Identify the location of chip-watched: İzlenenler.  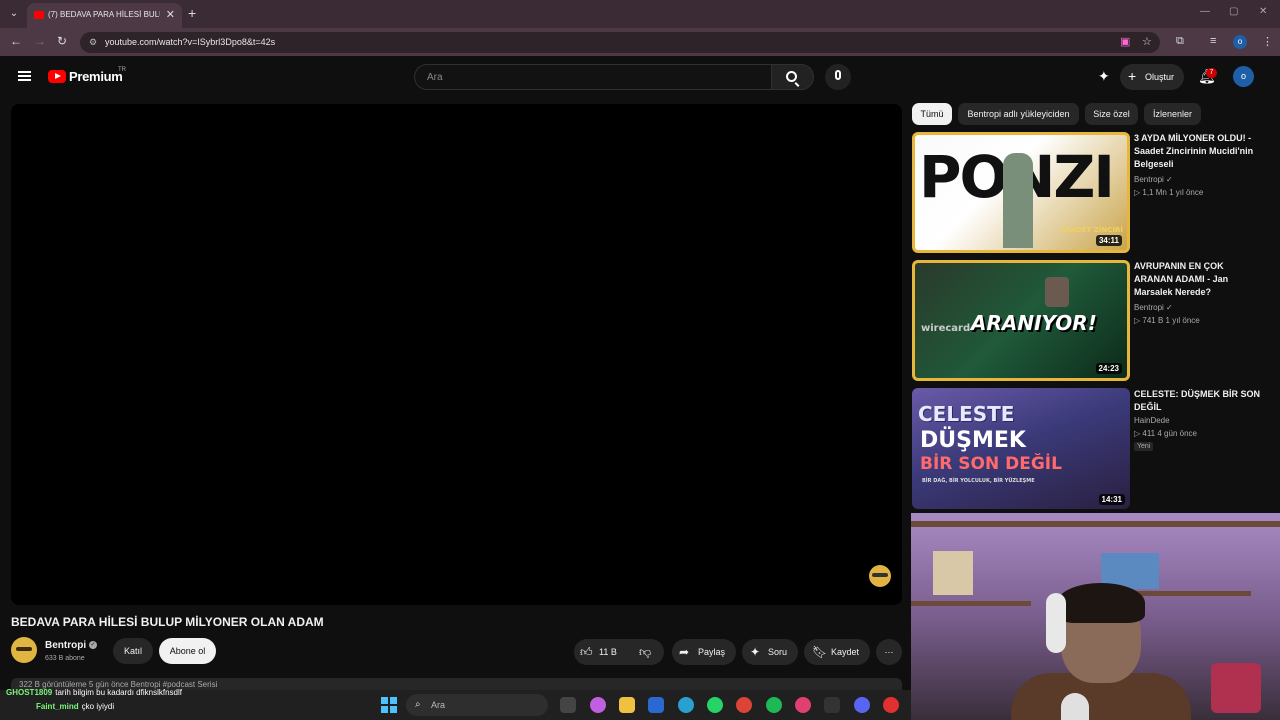
(1172, 114).